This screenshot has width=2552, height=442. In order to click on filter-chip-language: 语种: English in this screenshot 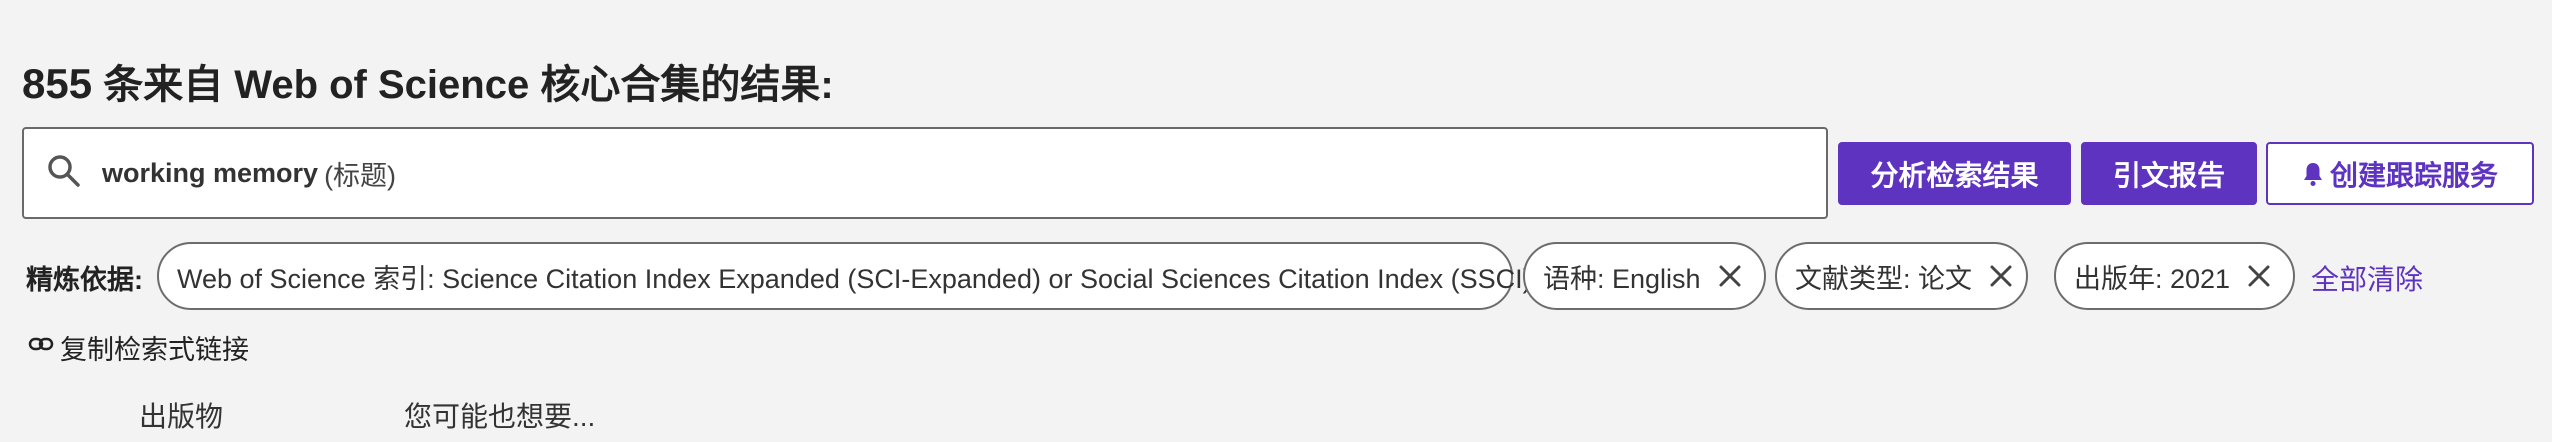, I will do `click(1644, 276)`.